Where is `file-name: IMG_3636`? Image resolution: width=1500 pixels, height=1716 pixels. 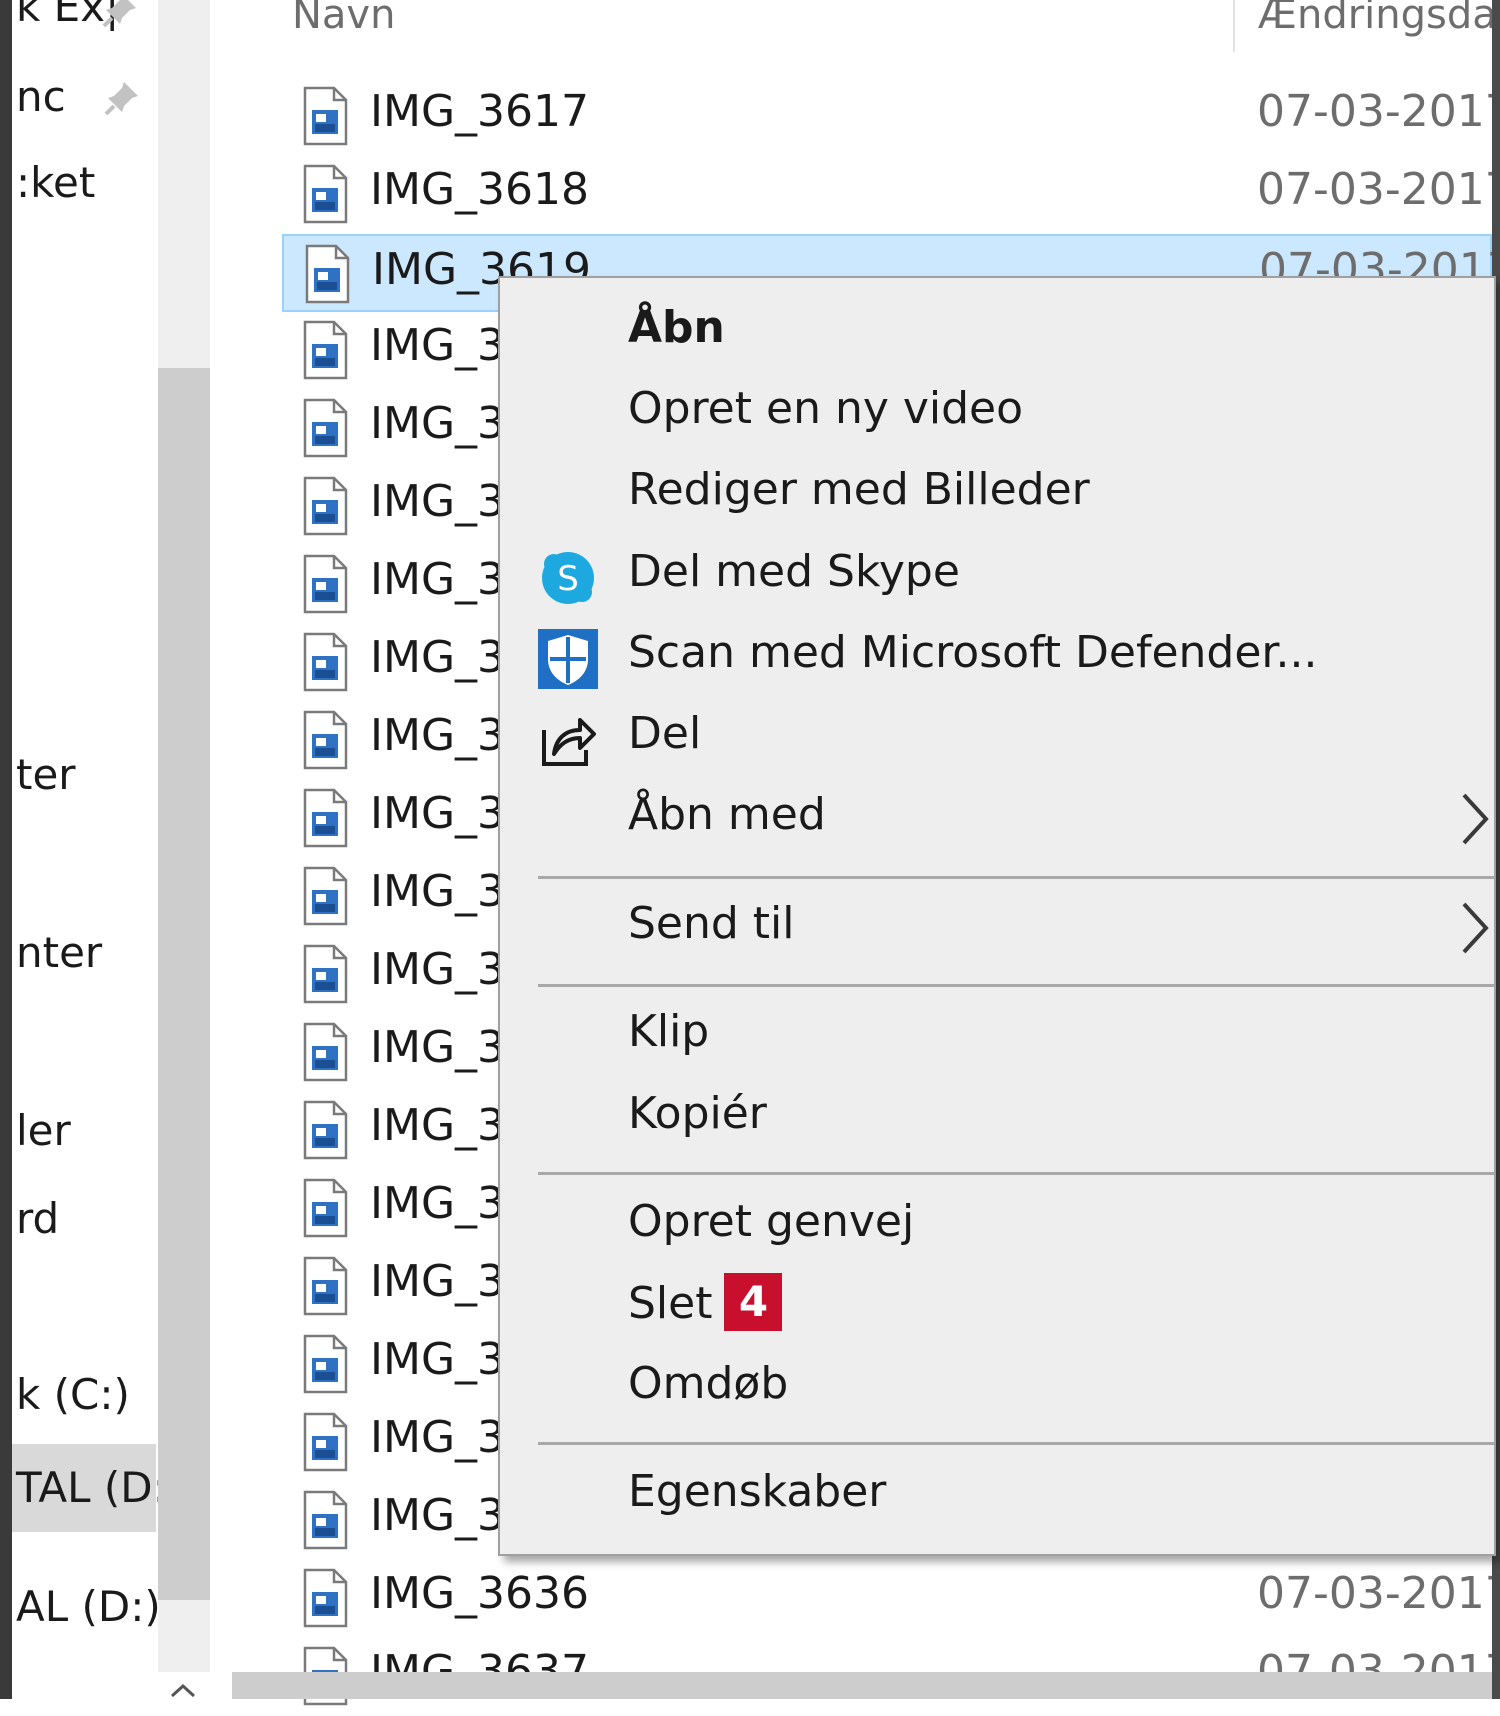
file-name: IMG_3636 is located at coordinates (480, 1593).